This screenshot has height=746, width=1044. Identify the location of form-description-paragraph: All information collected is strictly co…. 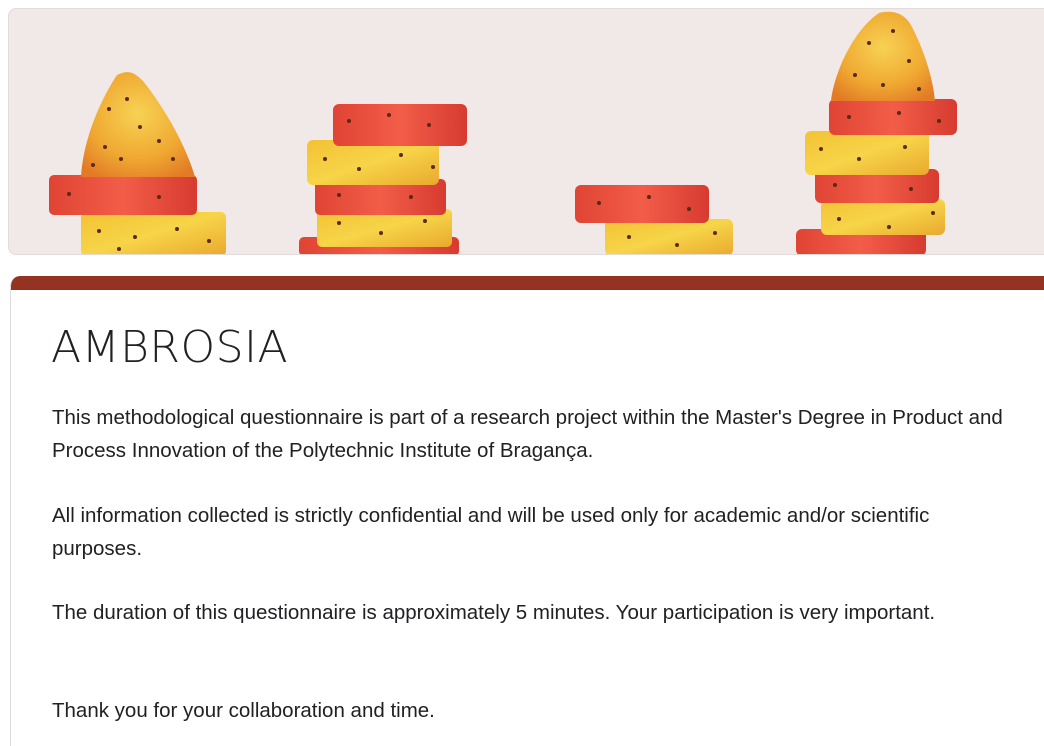
(491, 532).